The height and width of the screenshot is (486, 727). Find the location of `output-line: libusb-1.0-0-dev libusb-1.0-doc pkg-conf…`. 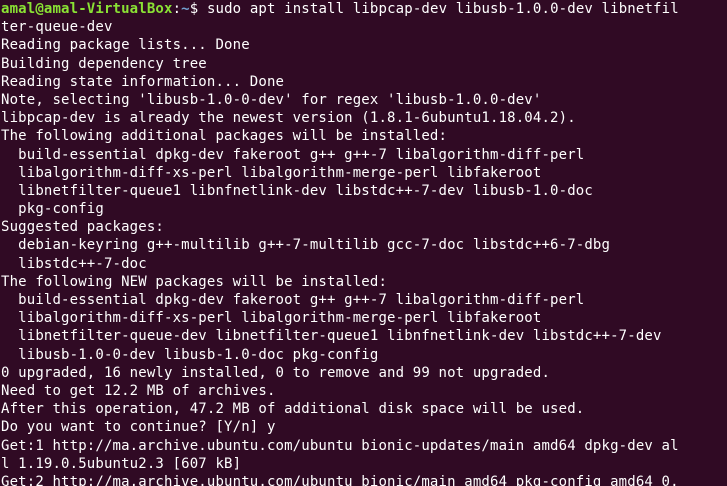

output-line: libusb-1.0-0-dev libusb-1.0-doc pkg-conf… is located at coordinates (190, 354).